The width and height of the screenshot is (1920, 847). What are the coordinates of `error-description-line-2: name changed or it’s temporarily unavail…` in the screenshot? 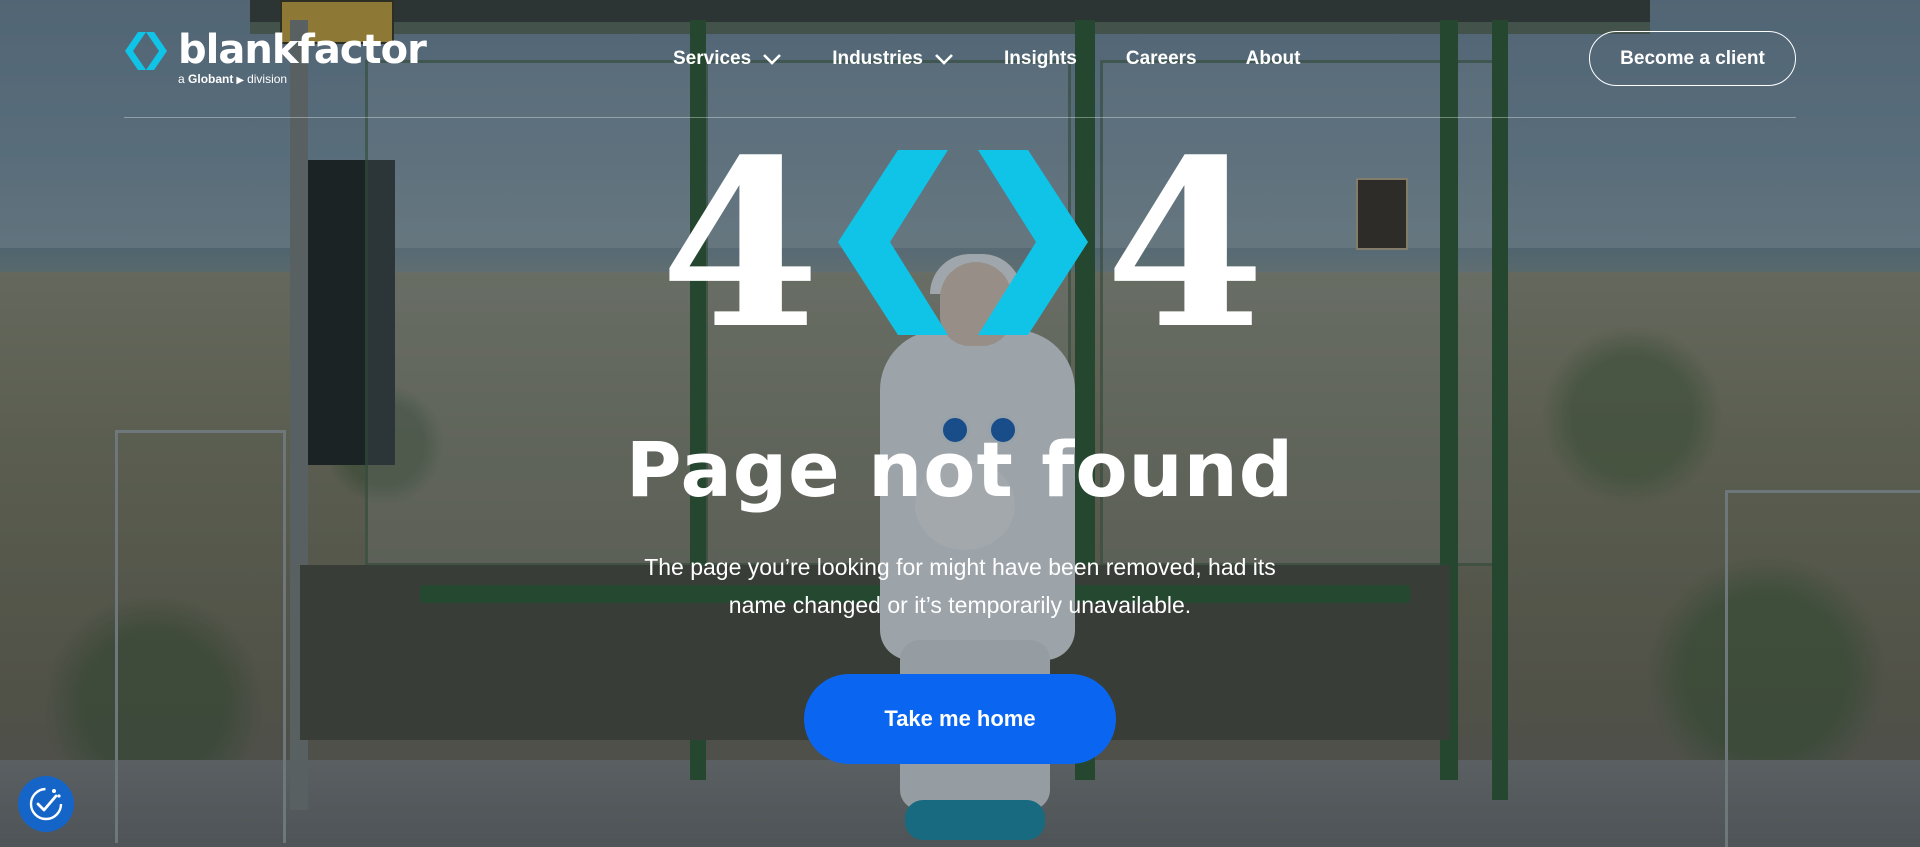 It's located at (960, 605).